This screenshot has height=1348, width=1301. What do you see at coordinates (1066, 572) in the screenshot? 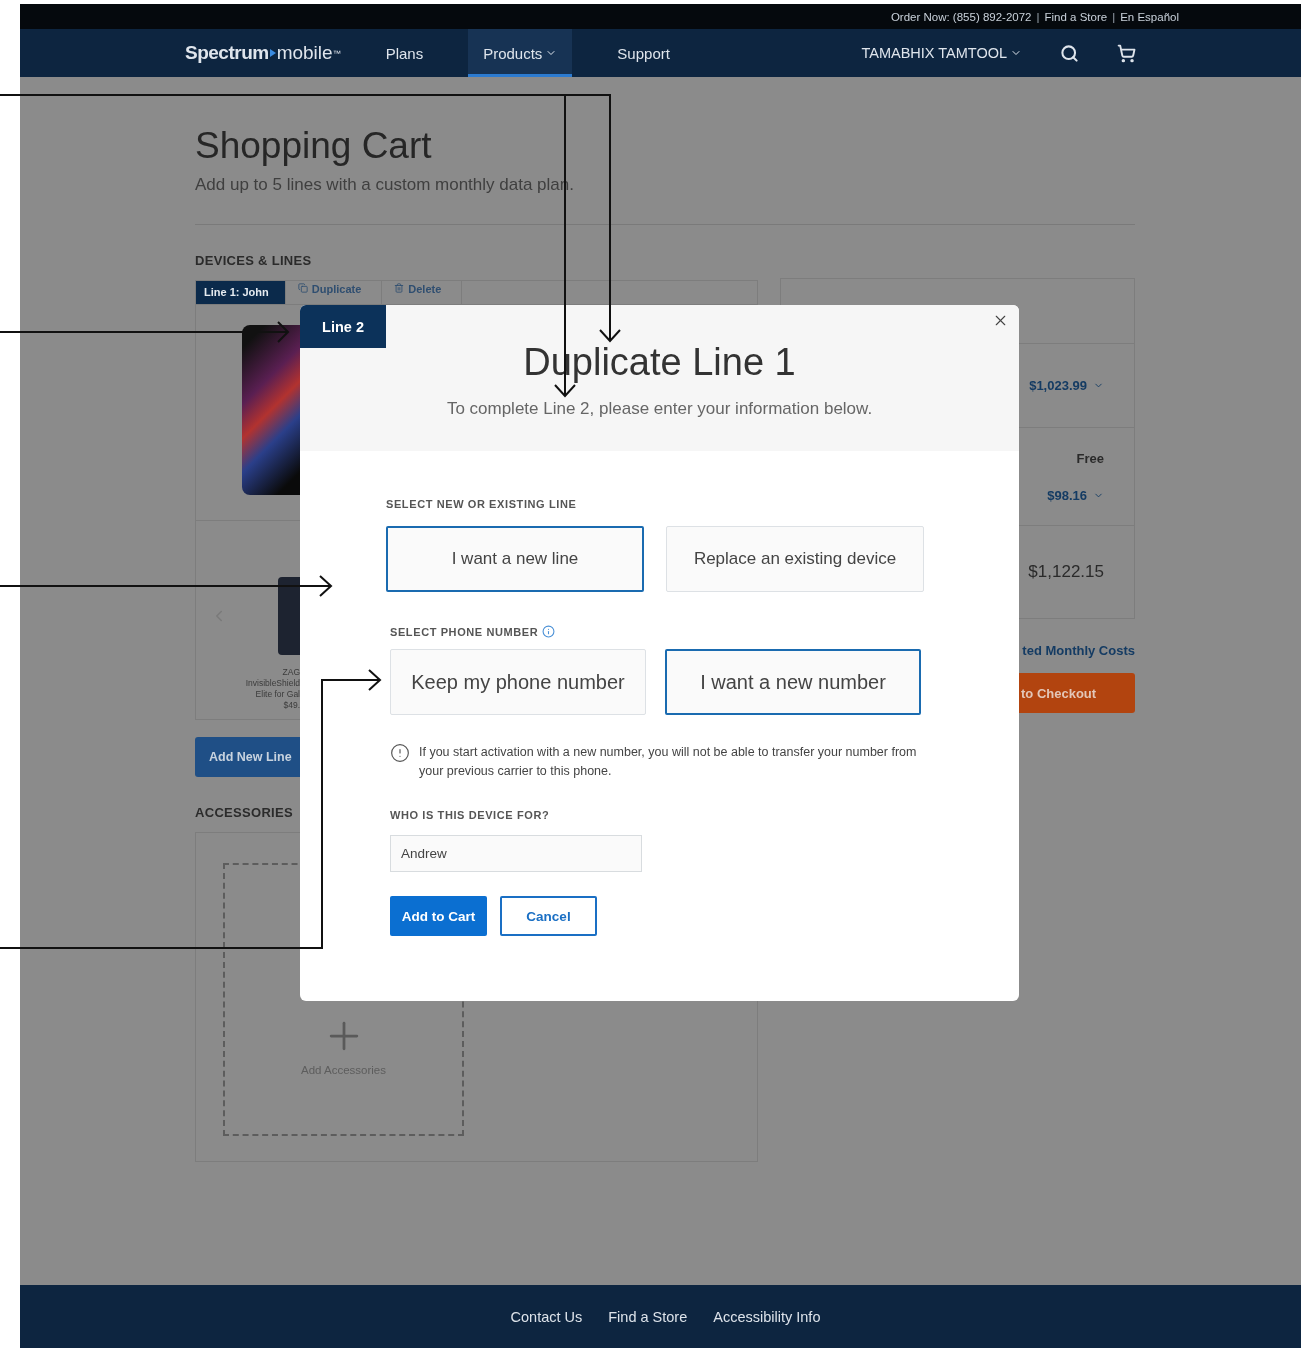
I see `summary-total: $1,122.15` at bounding box center [1066, 572].